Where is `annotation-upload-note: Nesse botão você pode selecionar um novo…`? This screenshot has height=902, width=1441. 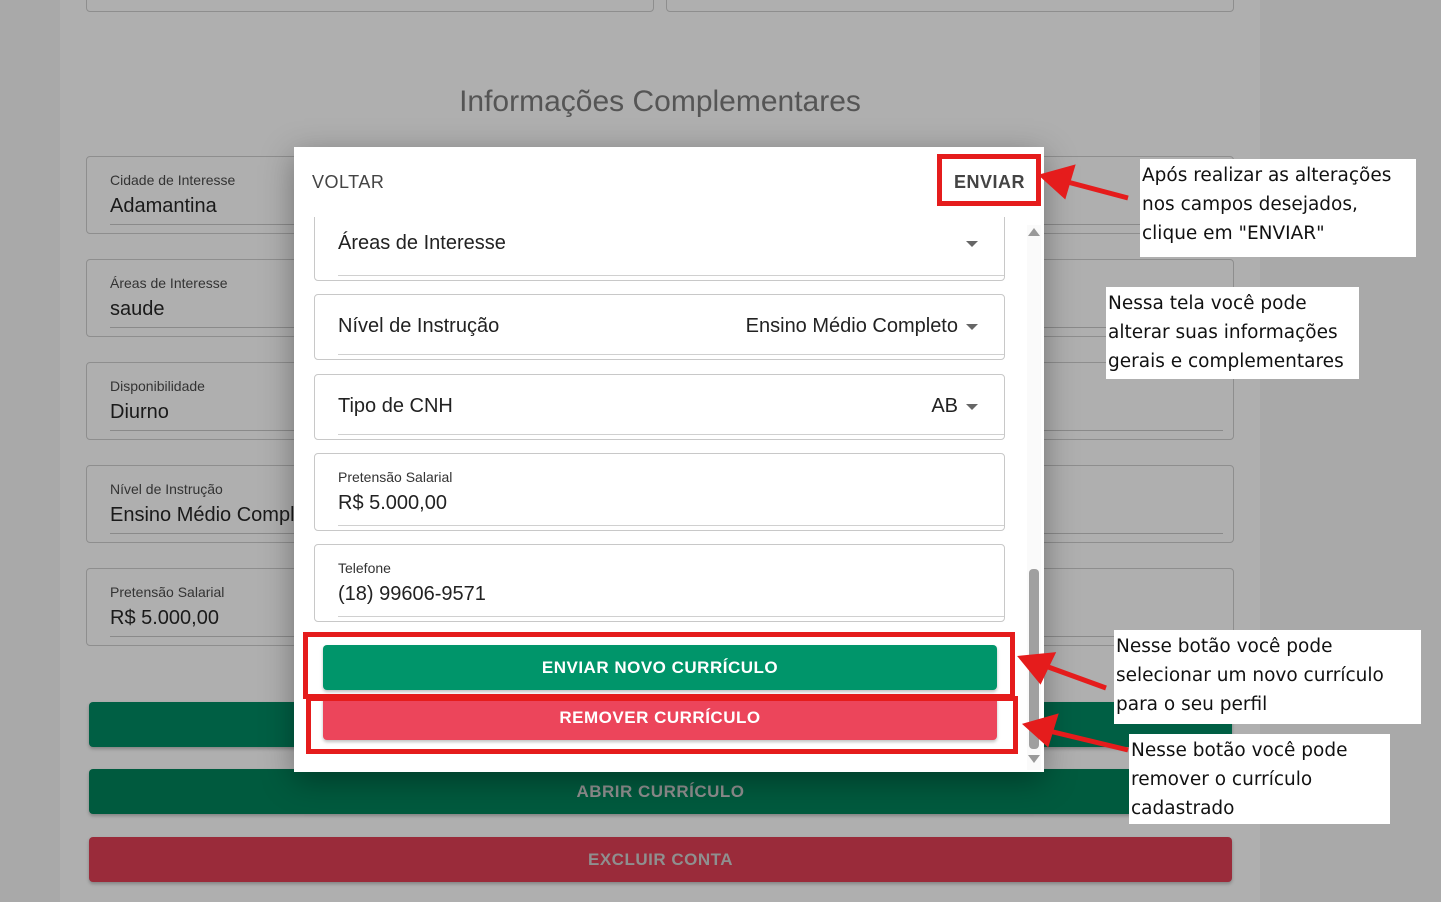
annotation-upload-note: Nesse botão você pode selecionar um novo… is located at coordinates (1267, 677).